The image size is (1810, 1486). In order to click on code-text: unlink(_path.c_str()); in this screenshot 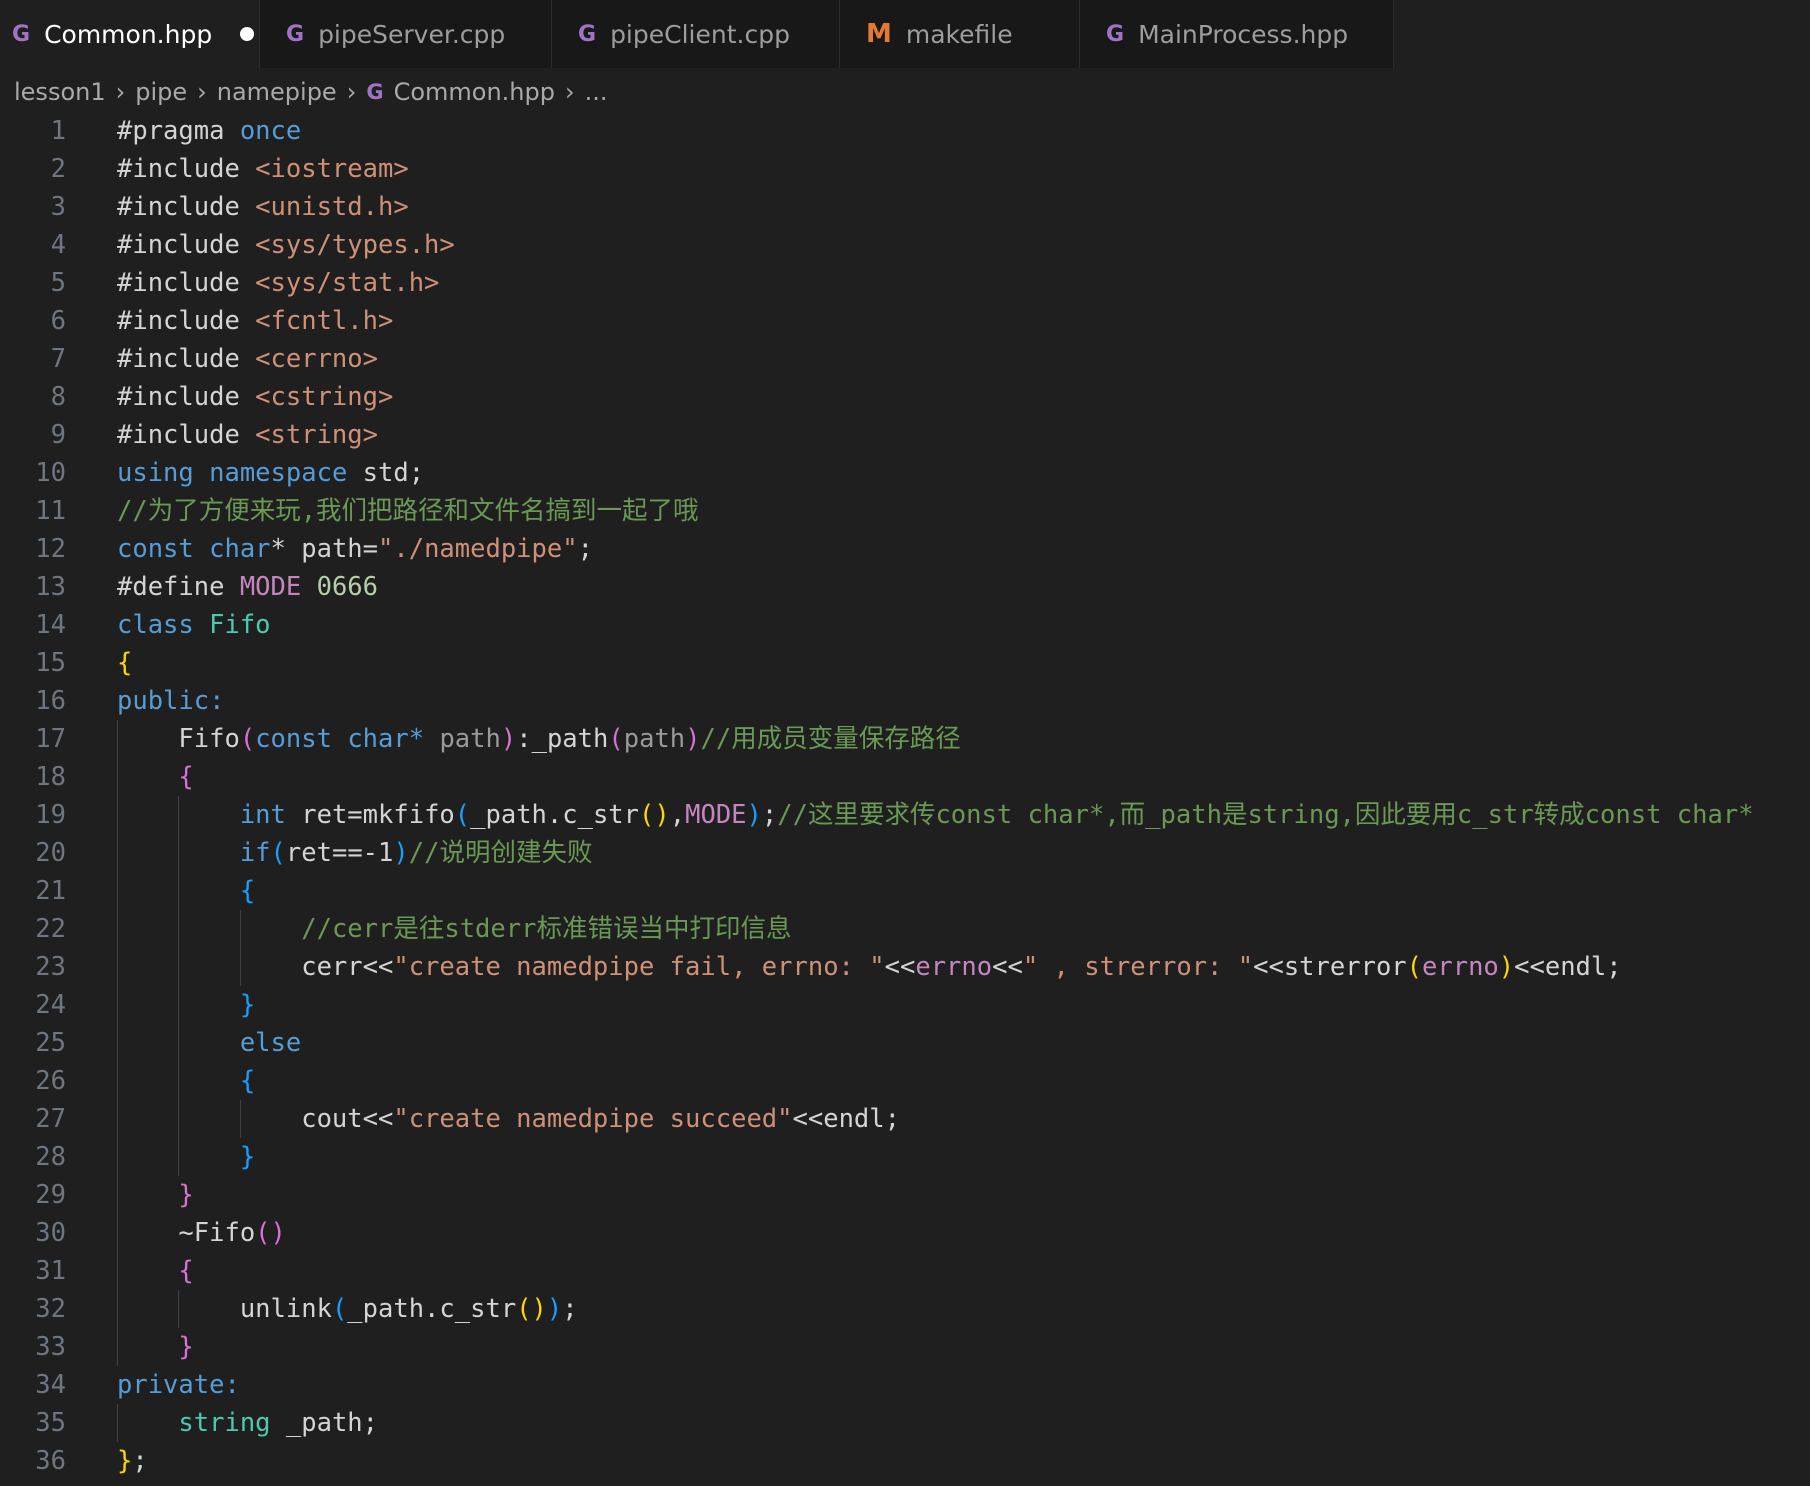, I will do `click(347, 1309)`.